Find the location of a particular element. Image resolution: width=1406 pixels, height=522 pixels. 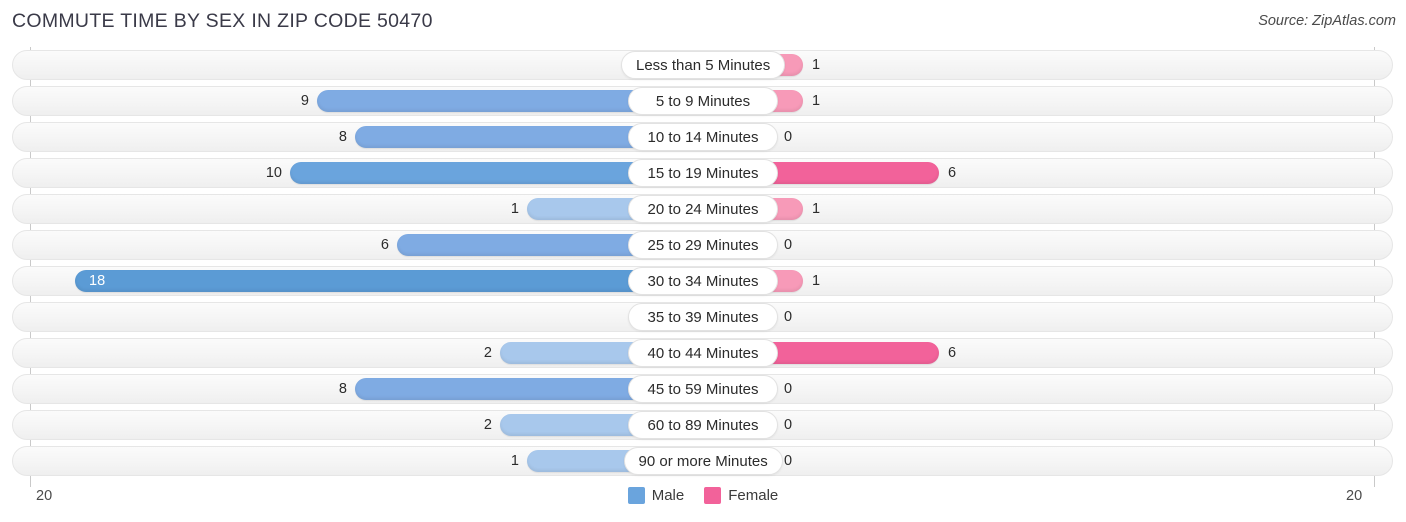

table-row: 10 6 15 to 19 Minutes is located at coordinates (703, 173).